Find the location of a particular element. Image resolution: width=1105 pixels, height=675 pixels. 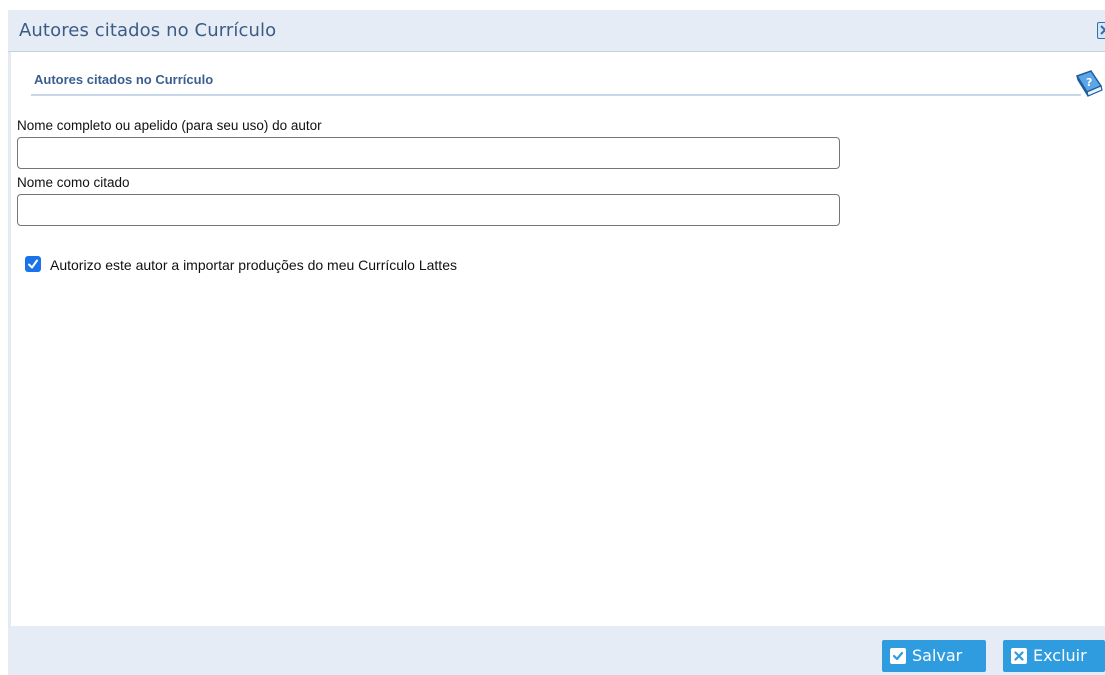

x-icon is located at coordinates (1019, 656).